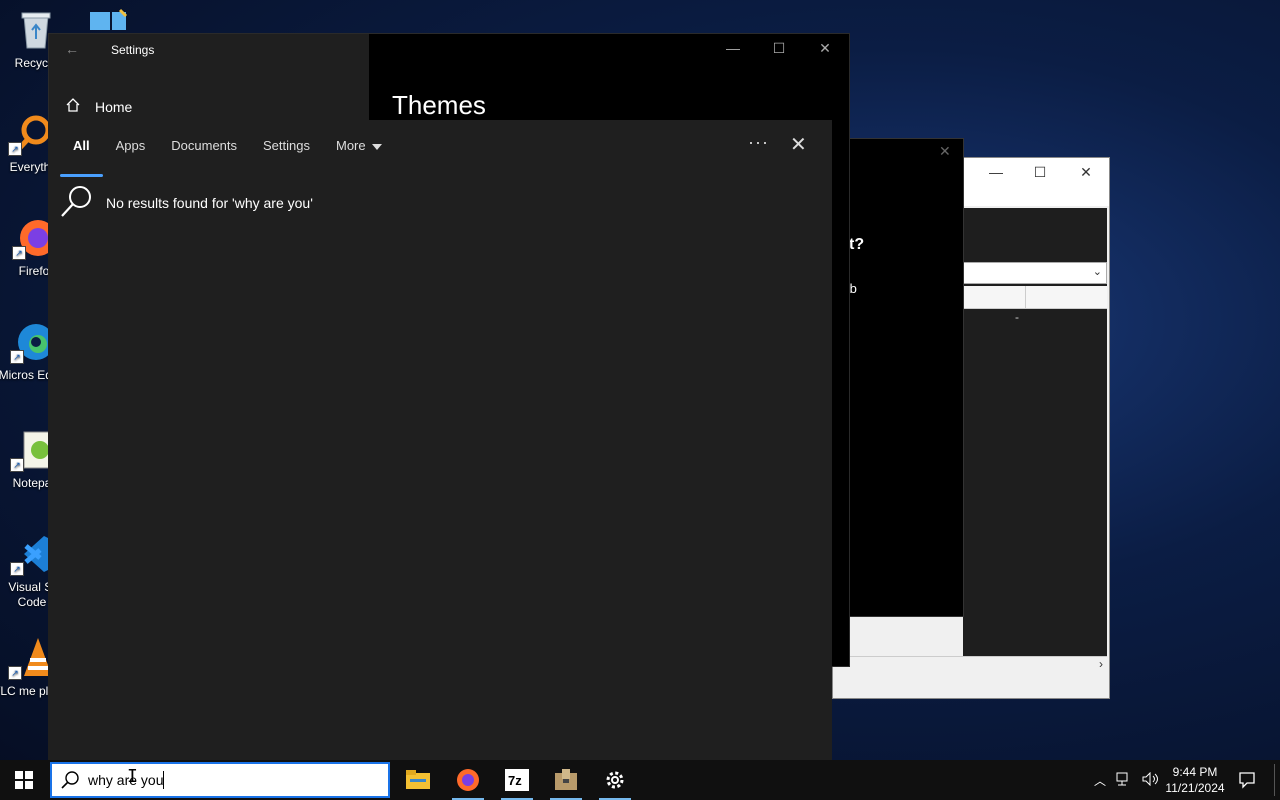  Describe the element at coordinates (72, 49) in the screenshot. I see `back-arrow-icon: ←` at that location.